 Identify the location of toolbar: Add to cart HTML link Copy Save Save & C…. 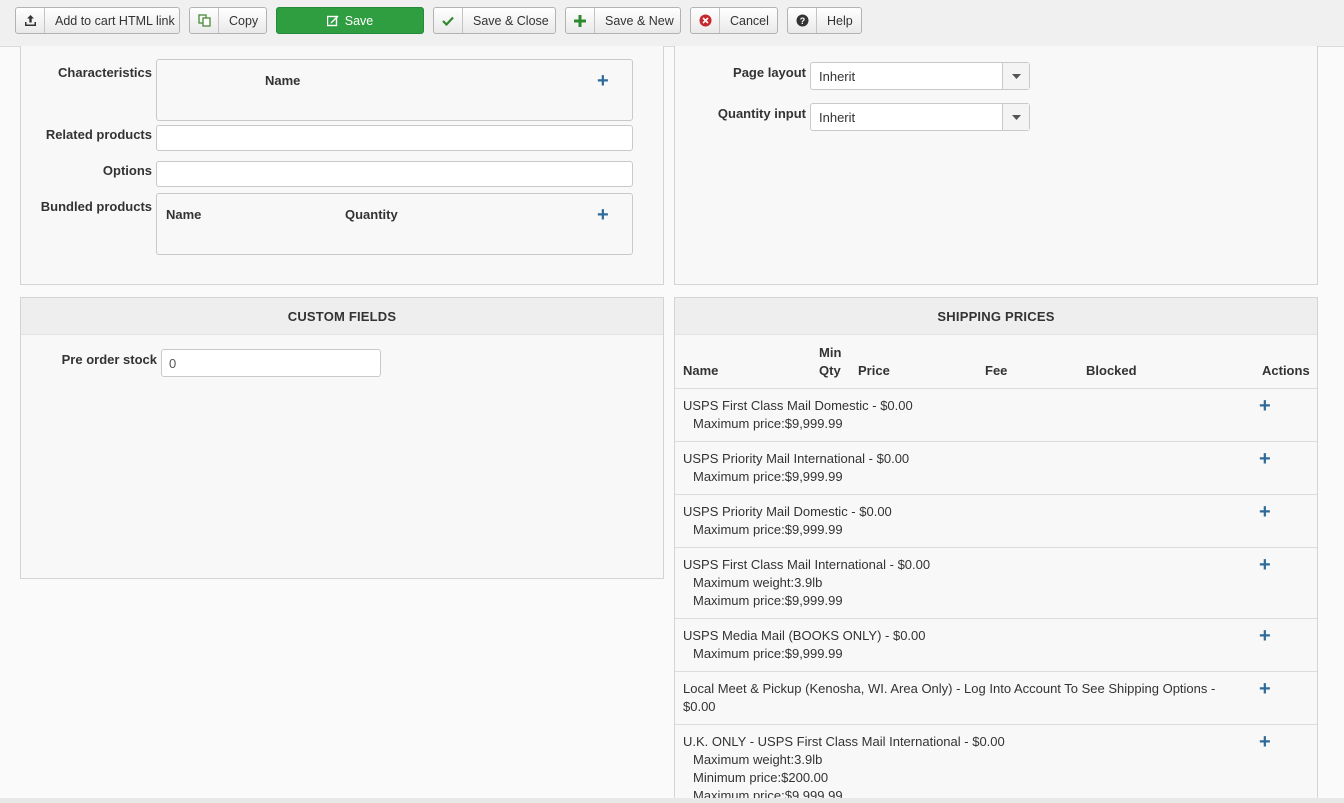
(672, 23).